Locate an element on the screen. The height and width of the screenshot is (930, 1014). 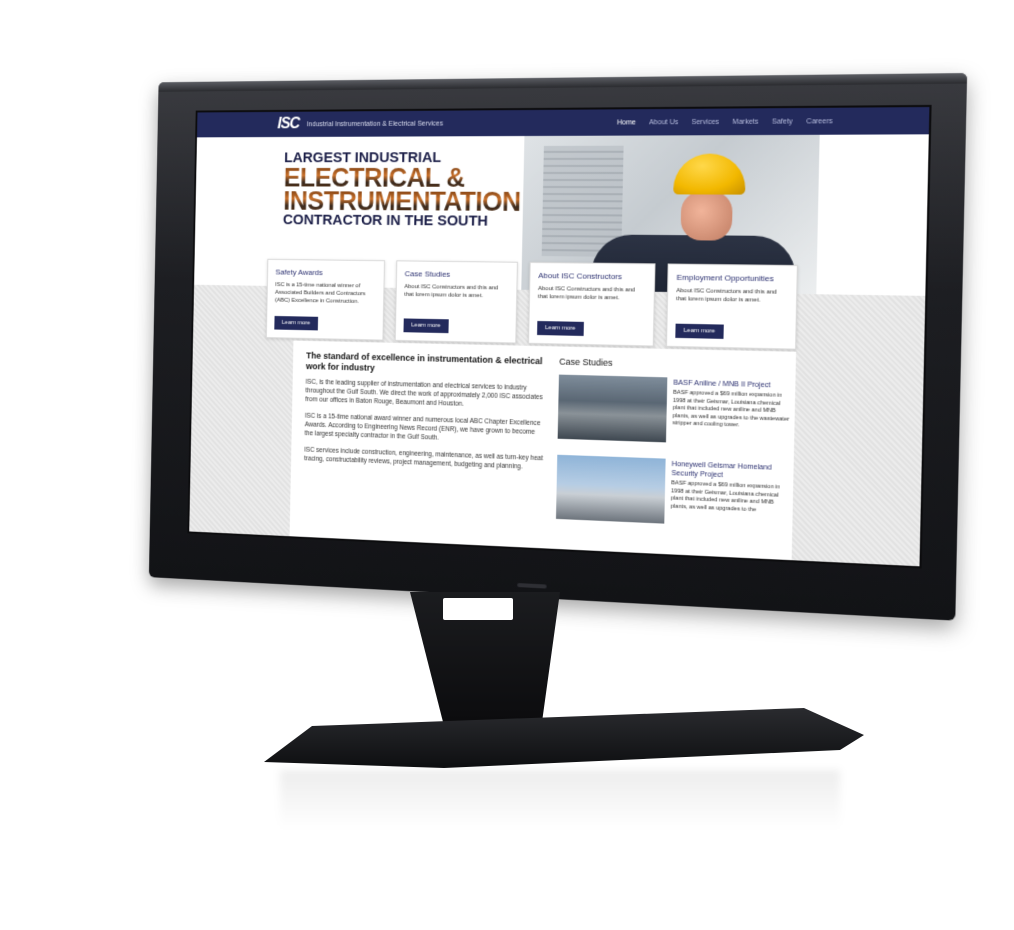
menu-services: Services is located at coordinates (705, 121).